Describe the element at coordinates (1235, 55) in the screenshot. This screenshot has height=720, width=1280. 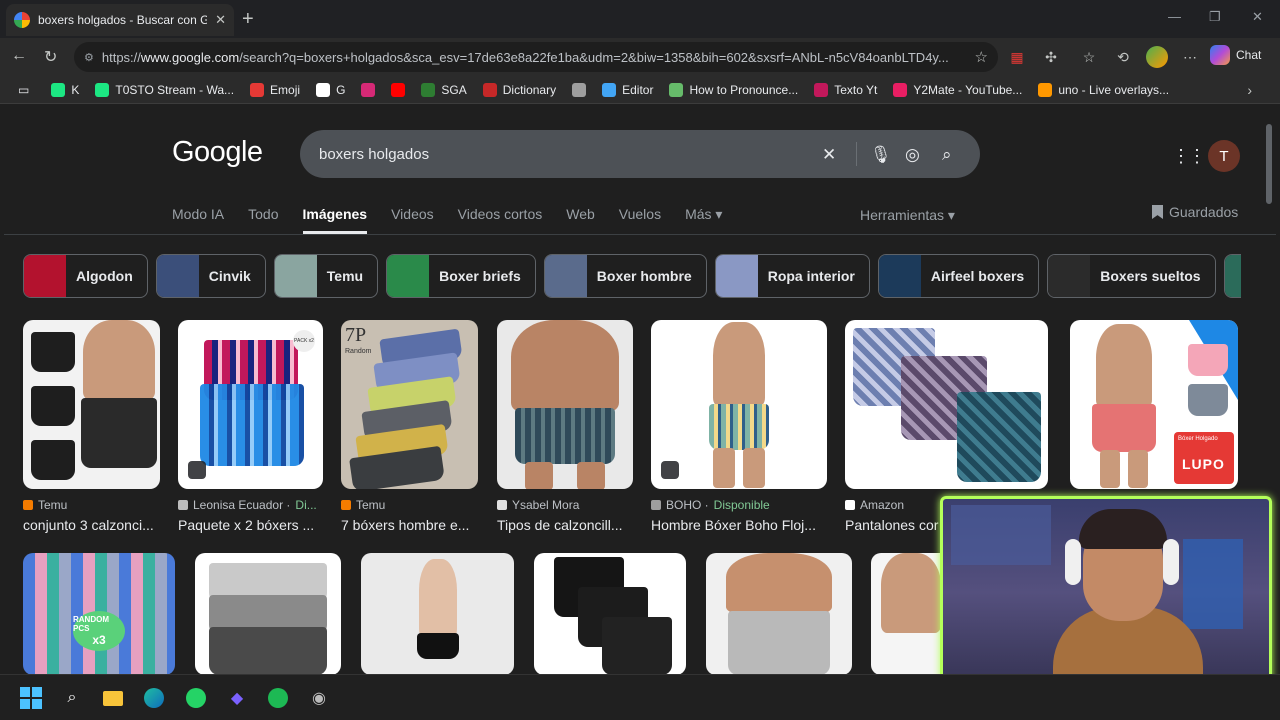
I see `copilot-chat-button: Chat` at that location.